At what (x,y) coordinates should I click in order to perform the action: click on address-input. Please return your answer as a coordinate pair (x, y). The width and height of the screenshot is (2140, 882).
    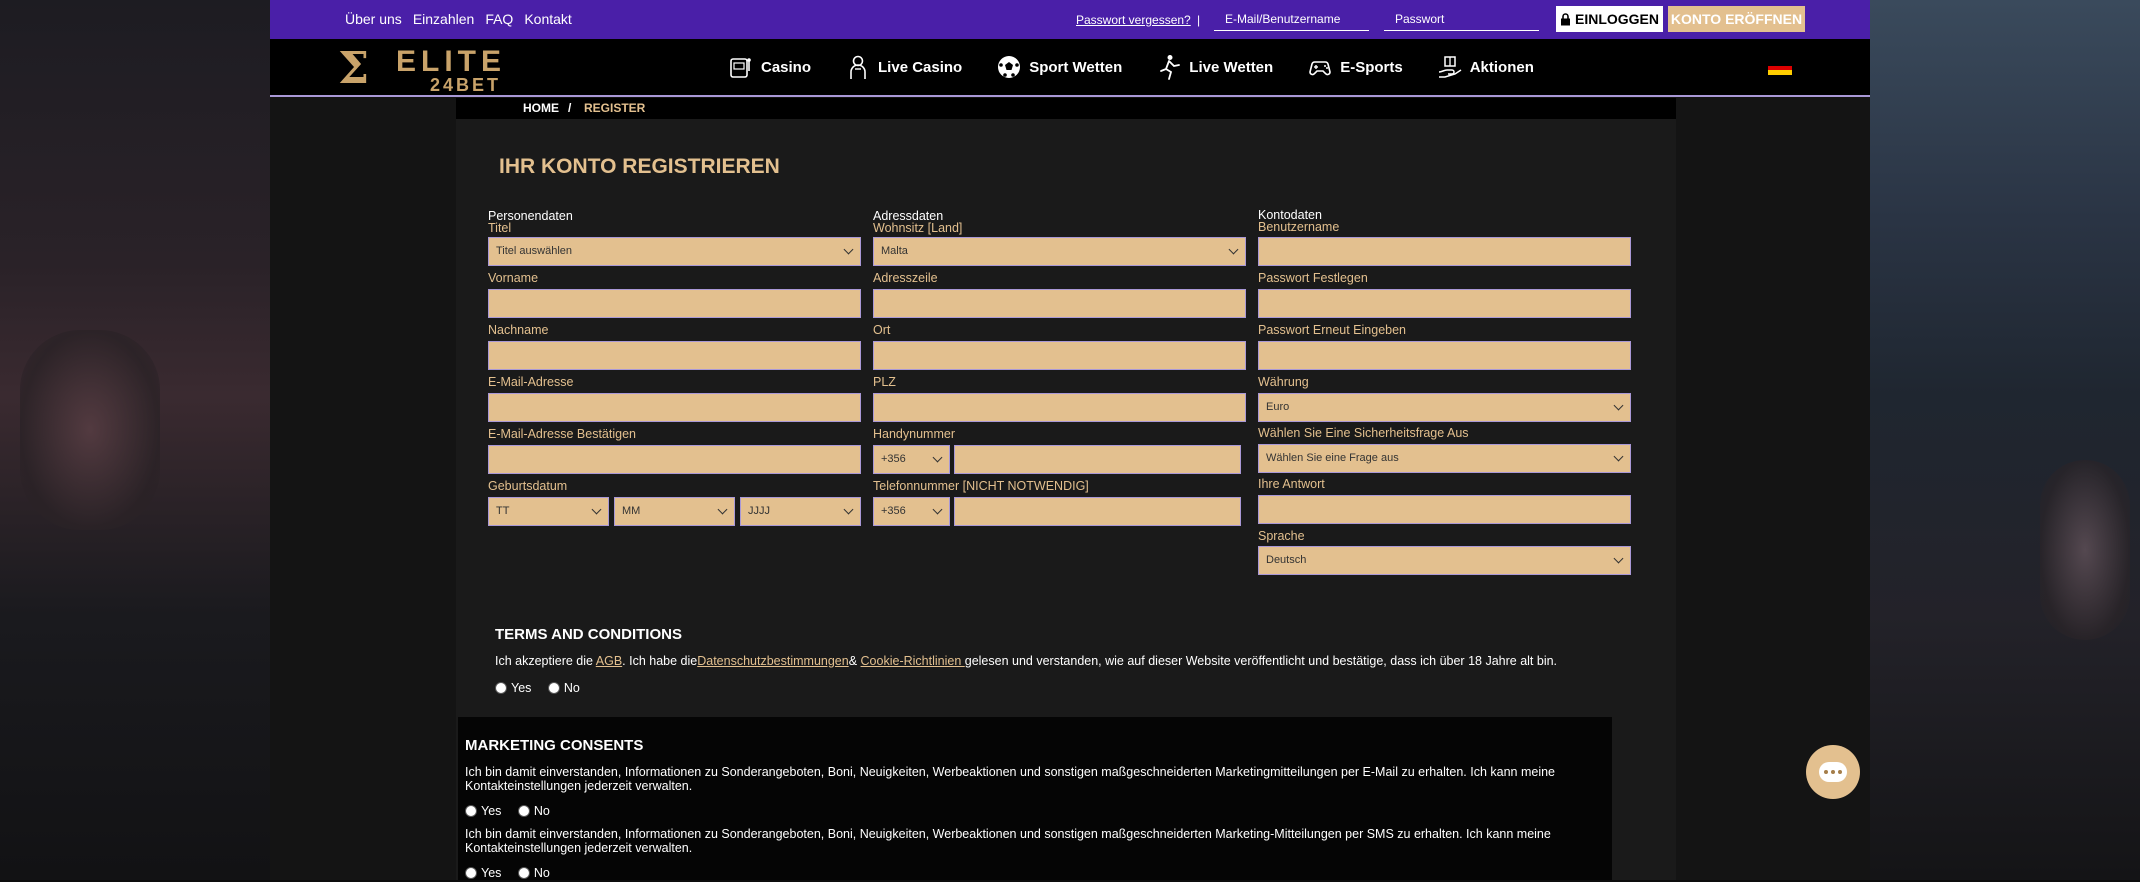
    Looking at the image, I should click on (1059, 303).